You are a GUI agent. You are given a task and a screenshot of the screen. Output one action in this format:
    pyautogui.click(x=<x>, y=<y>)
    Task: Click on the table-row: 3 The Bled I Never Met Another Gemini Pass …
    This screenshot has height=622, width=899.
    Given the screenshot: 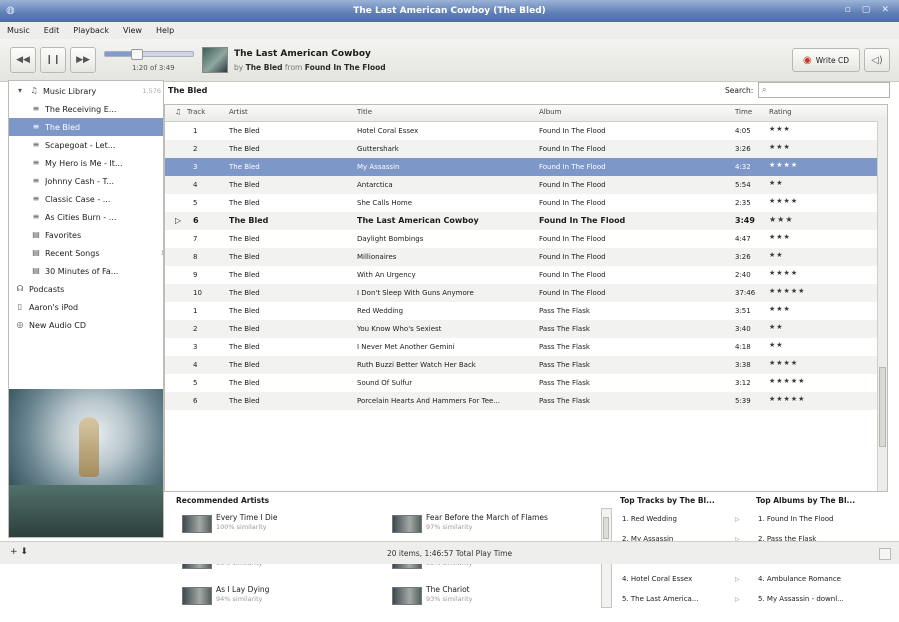 What is the action you would take?
    pyautogui.click(x=521, y=347)
    